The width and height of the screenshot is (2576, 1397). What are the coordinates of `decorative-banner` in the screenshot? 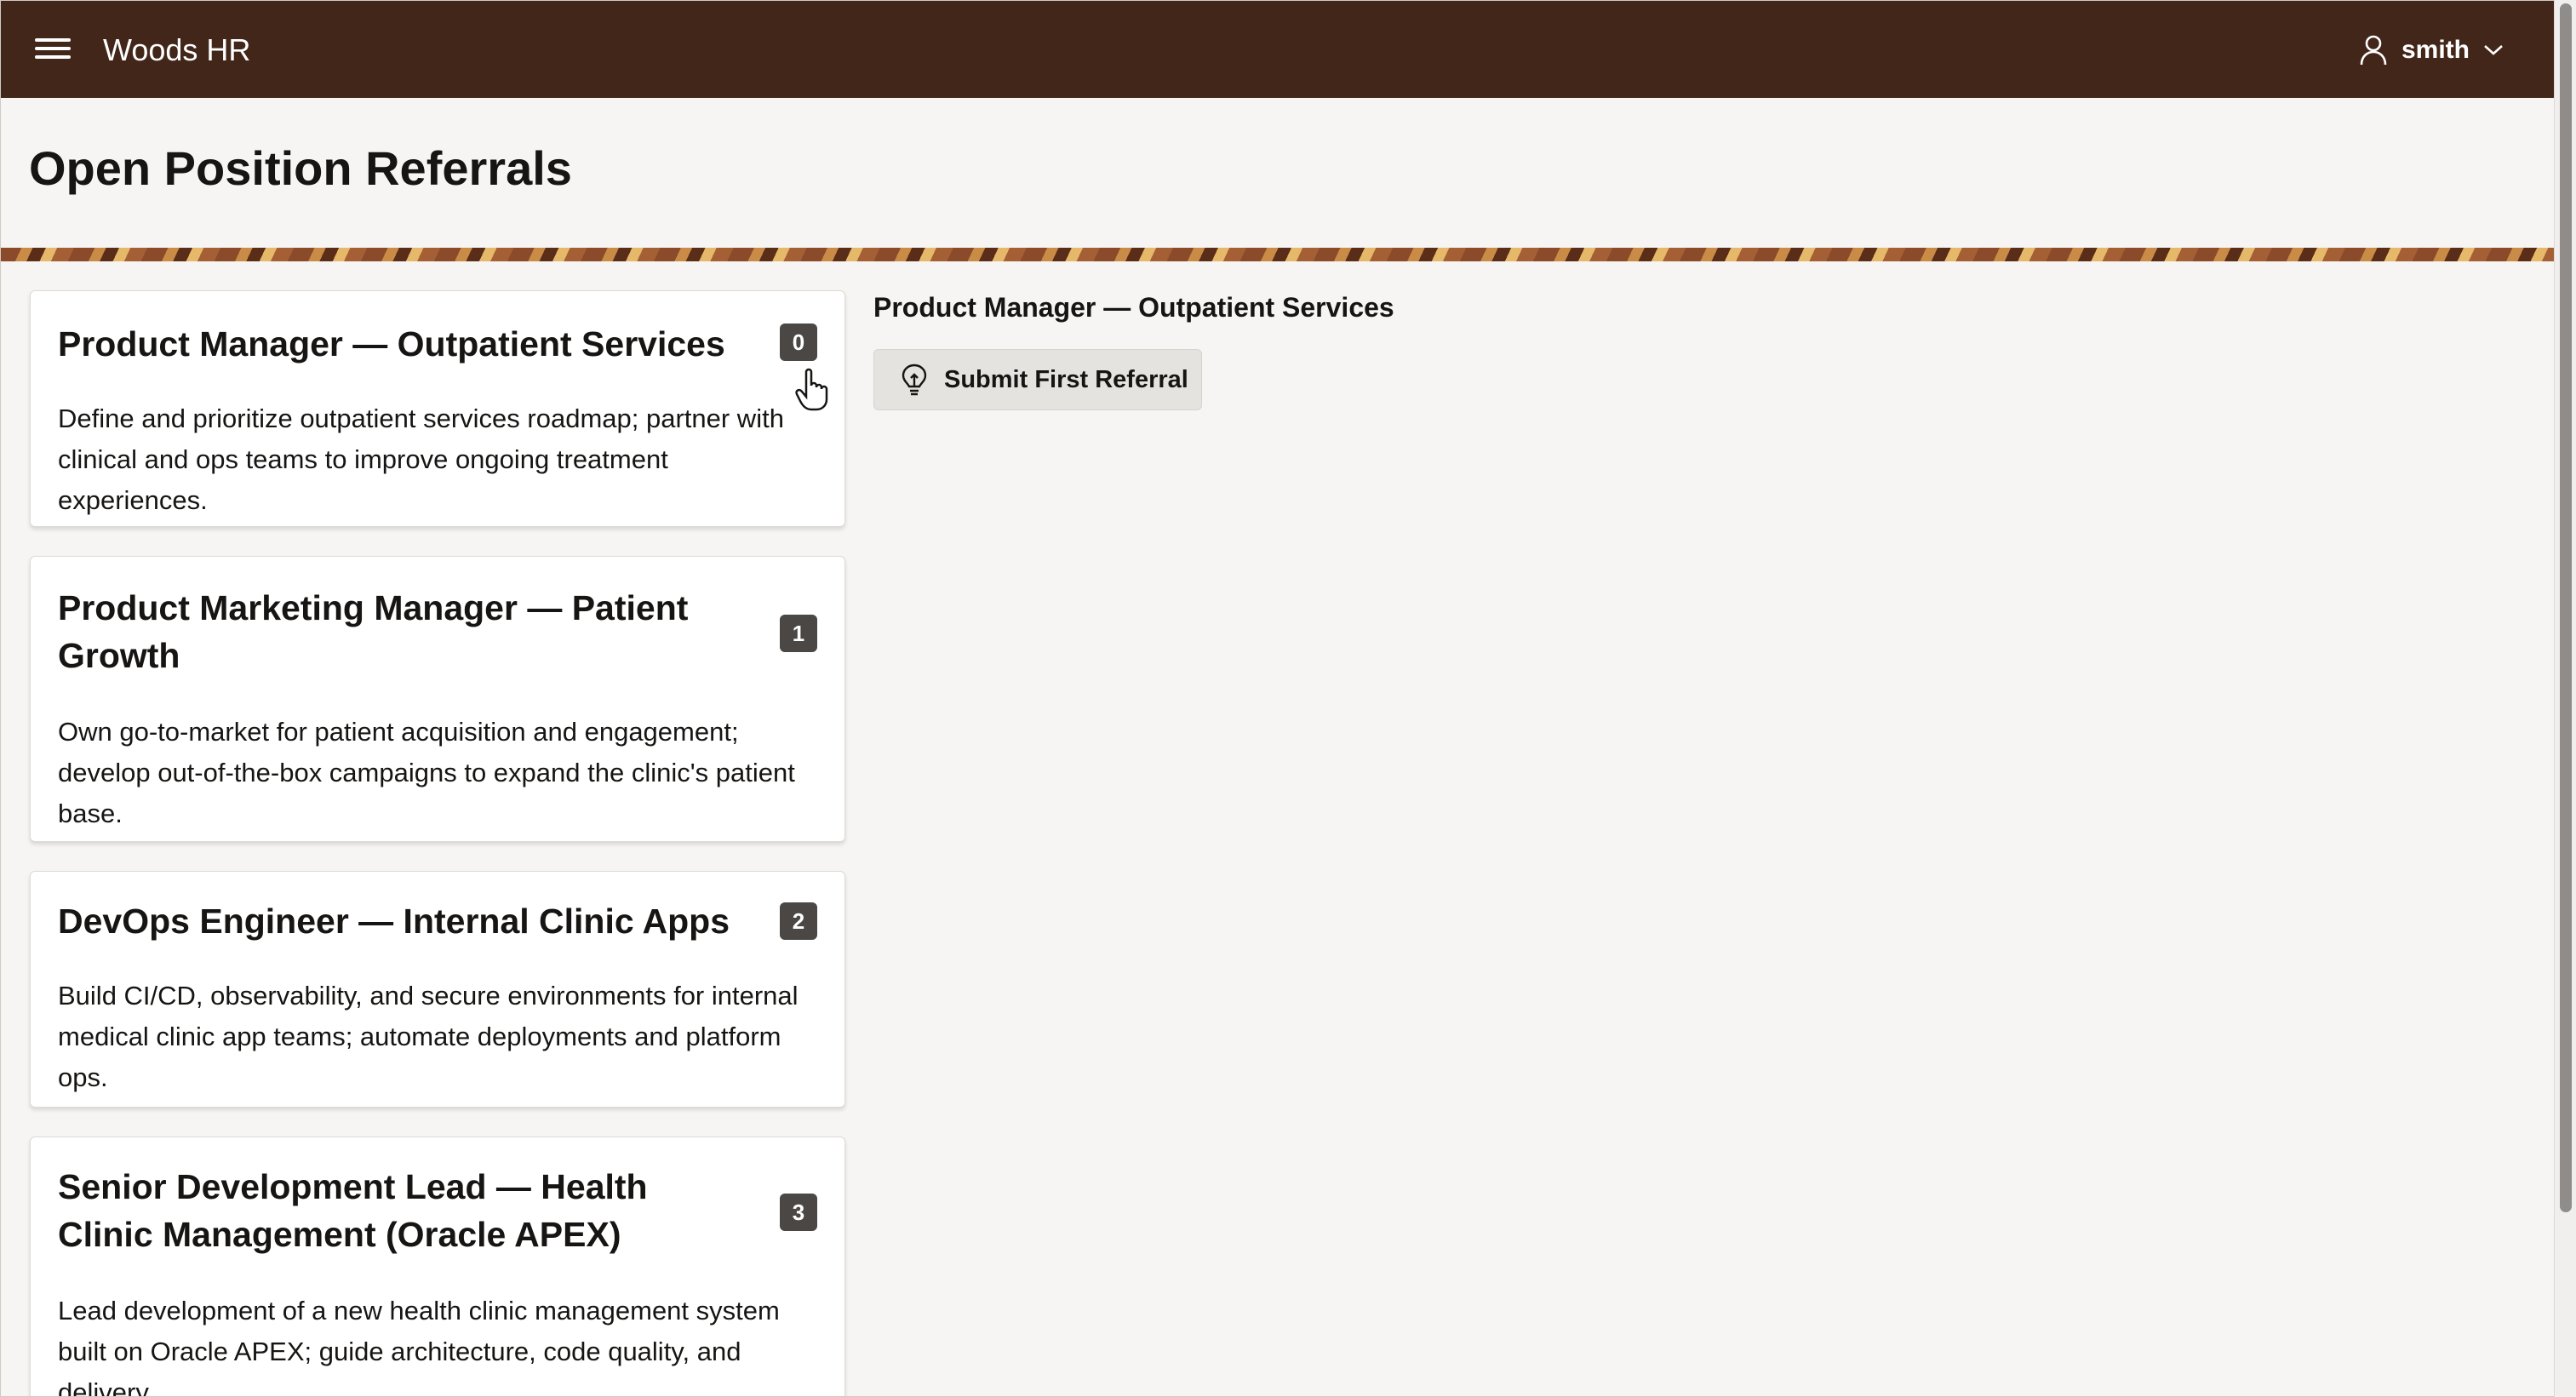 It's located at (1278, 254).